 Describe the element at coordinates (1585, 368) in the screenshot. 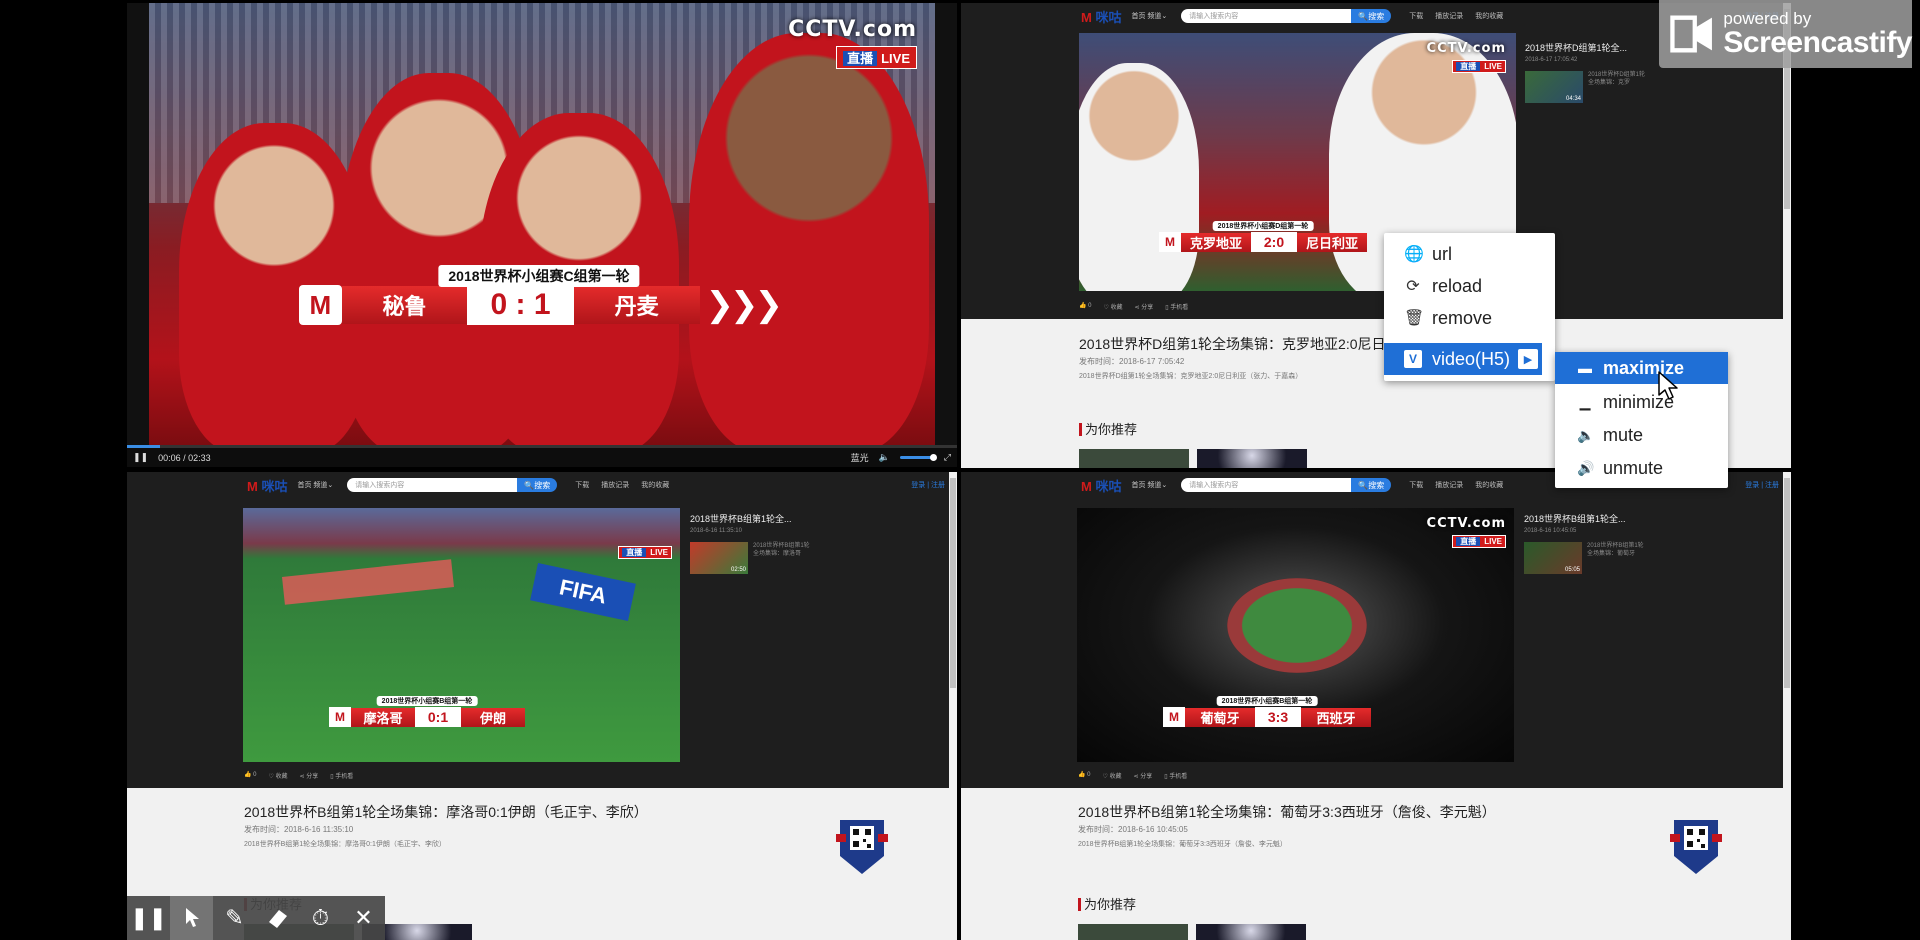

I see `maximize-icon: ▬` at that location.